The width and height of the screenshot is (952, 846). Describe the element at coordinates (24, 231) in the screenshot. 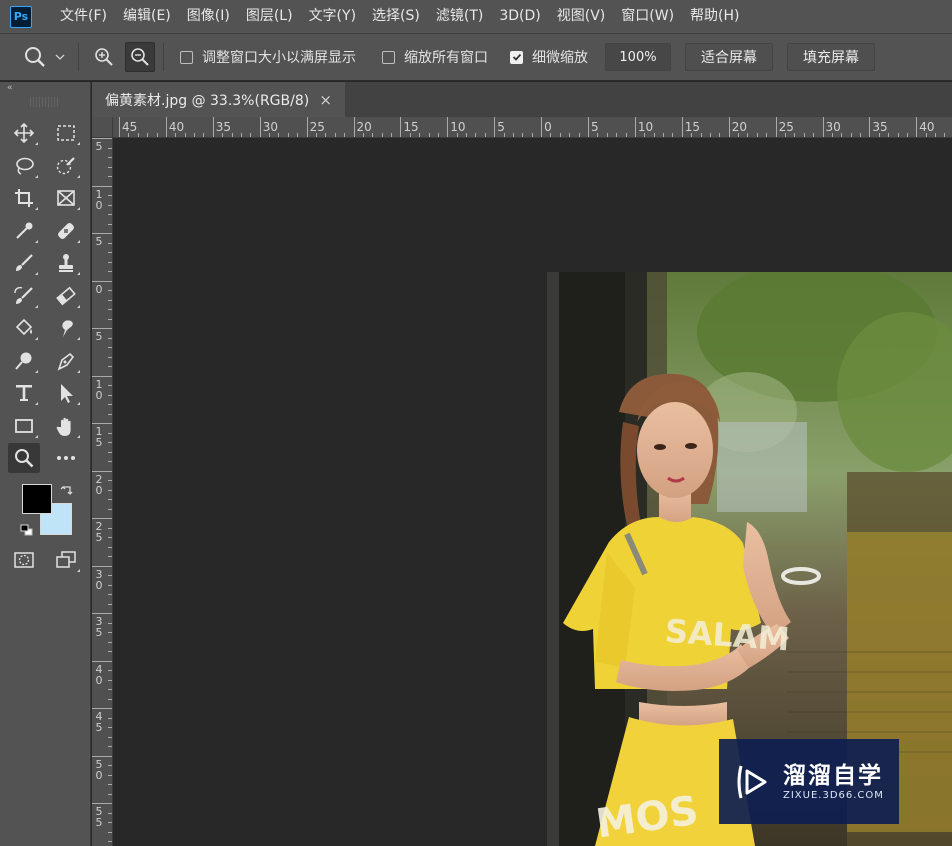

I see `eyedropper-tool` at that location.